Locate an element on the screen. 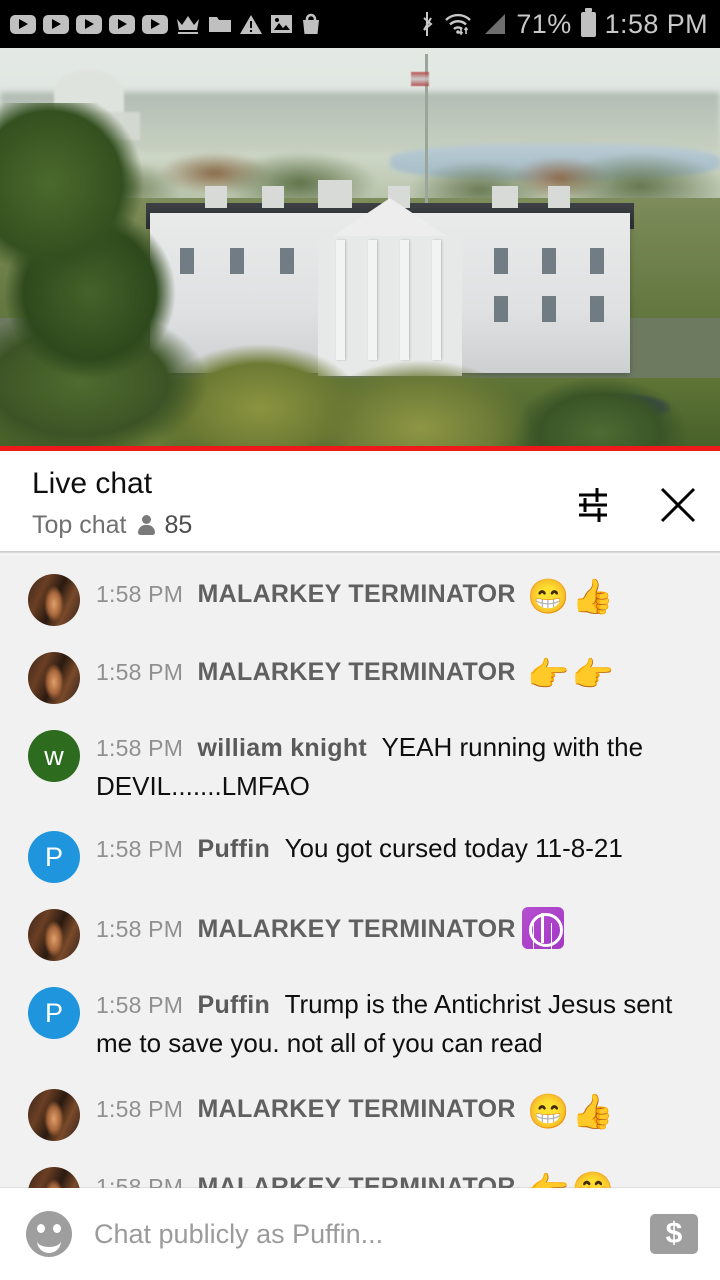 Image resolution: width=720 pixels, height=1280 pixels. message-line: 1:58 PM MALARKEY TERMINATOR 👉🤭 is located at coordinates (400, 1176).